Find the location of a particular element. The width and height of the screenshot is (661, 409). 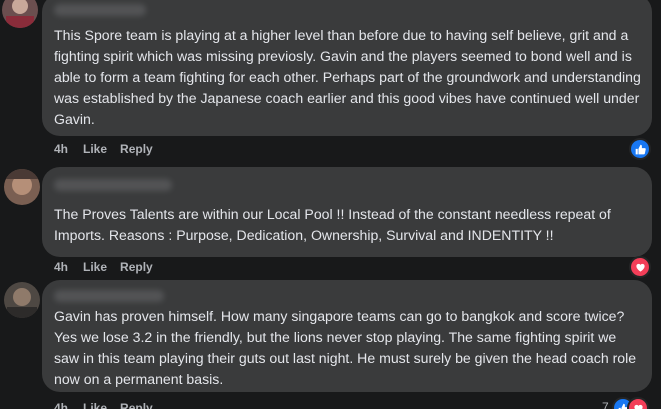

reaction-count: 7 is located at coordinates (605, 404).